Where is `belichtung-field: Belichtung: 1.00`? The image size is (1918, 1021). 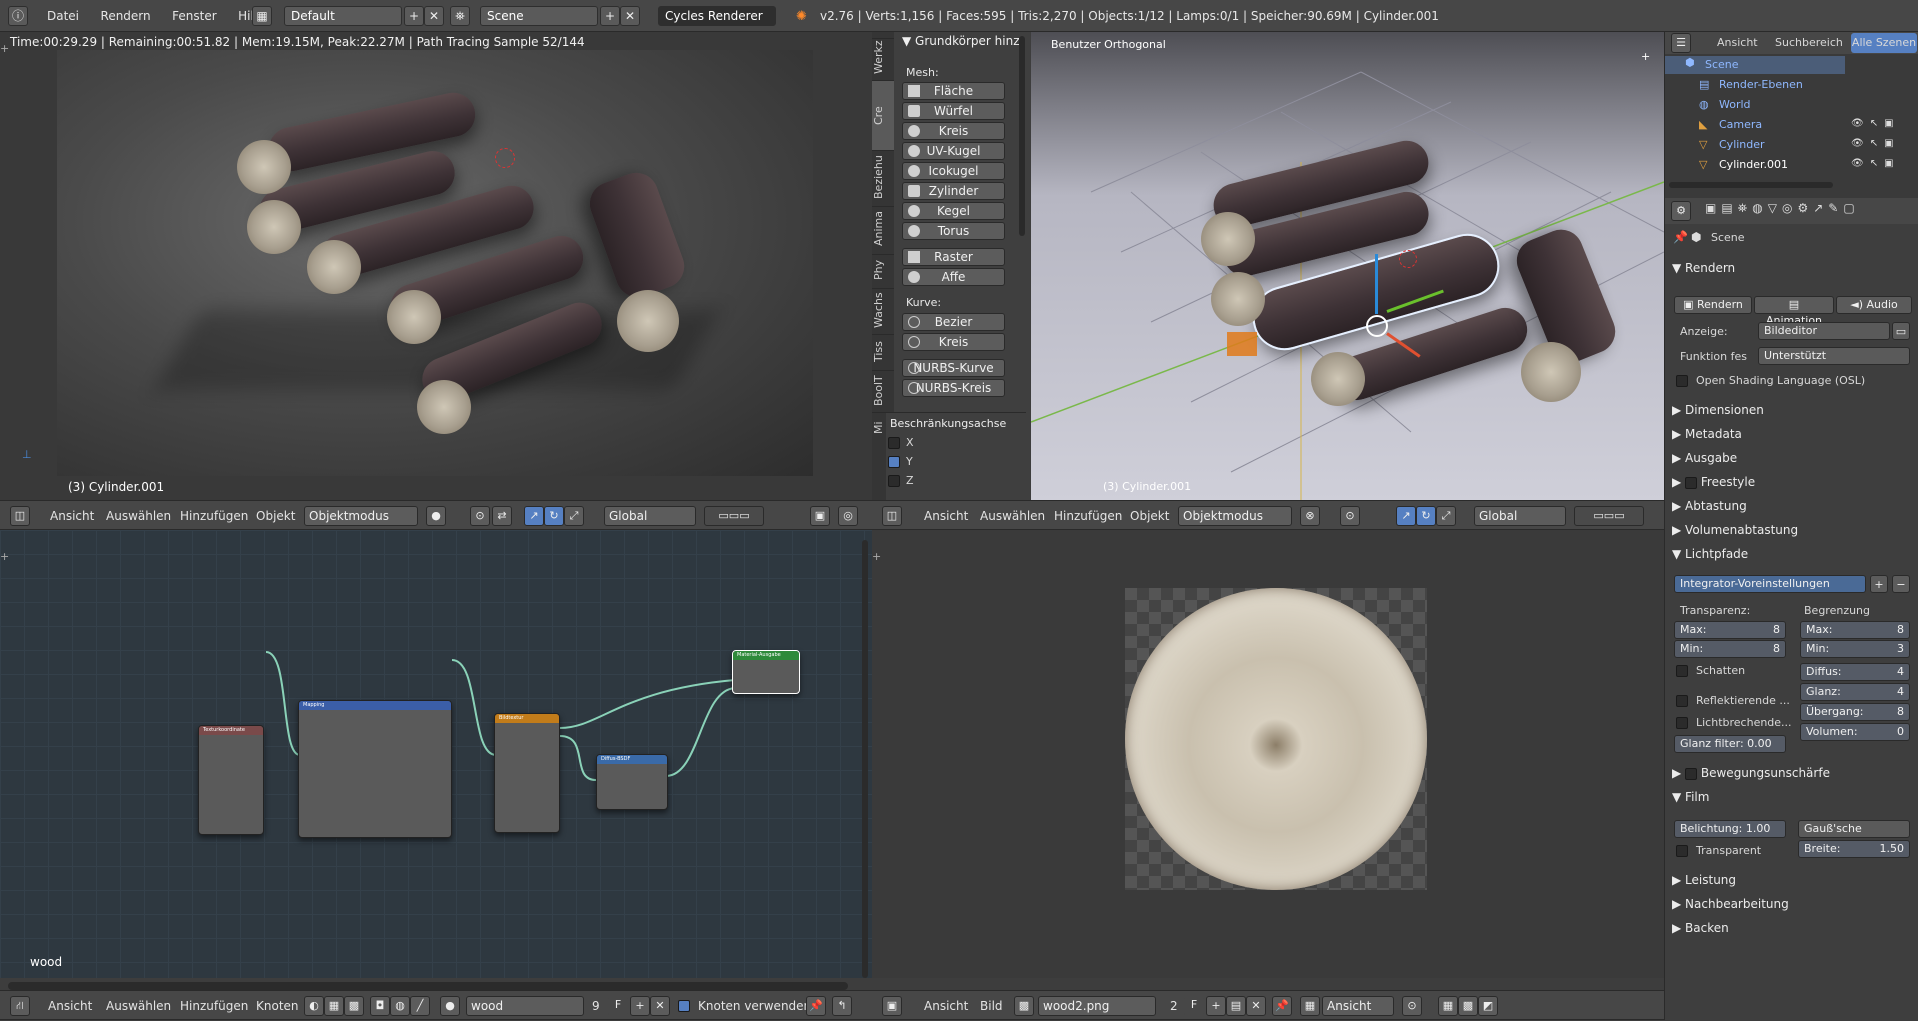
belichtung-field: Belichtung: 1.00 is located at coordinates (1730, 829).